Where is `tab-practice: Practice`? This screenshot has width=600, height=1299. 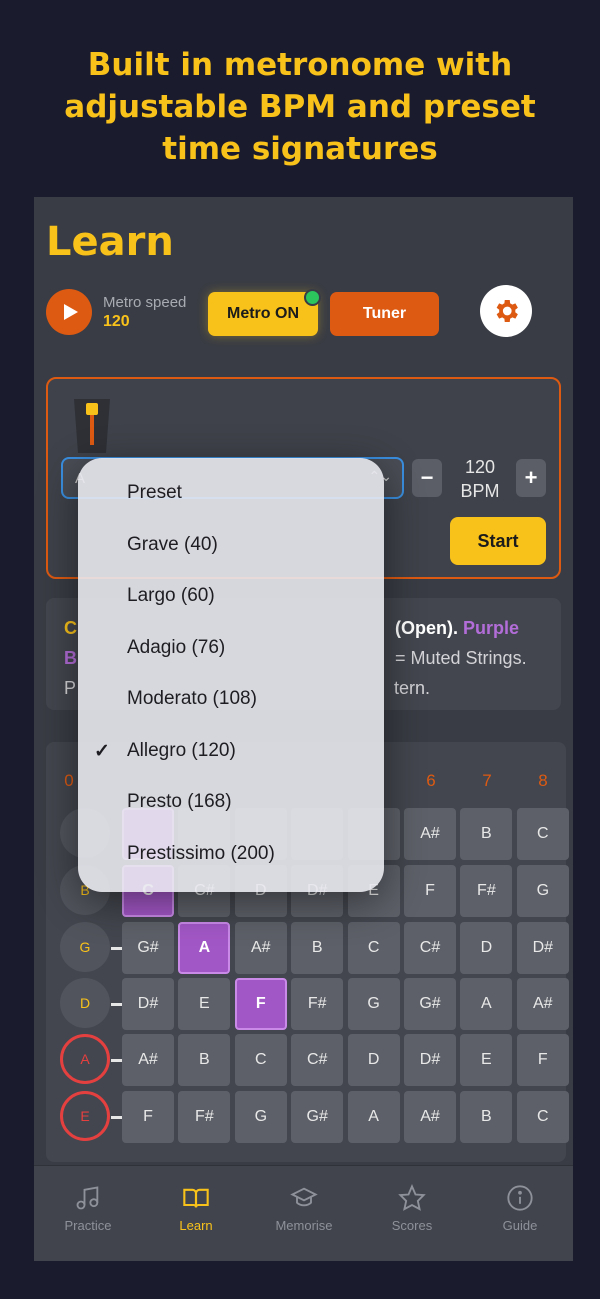
tab-practice: Practice is located at coordinates (88, 1213).